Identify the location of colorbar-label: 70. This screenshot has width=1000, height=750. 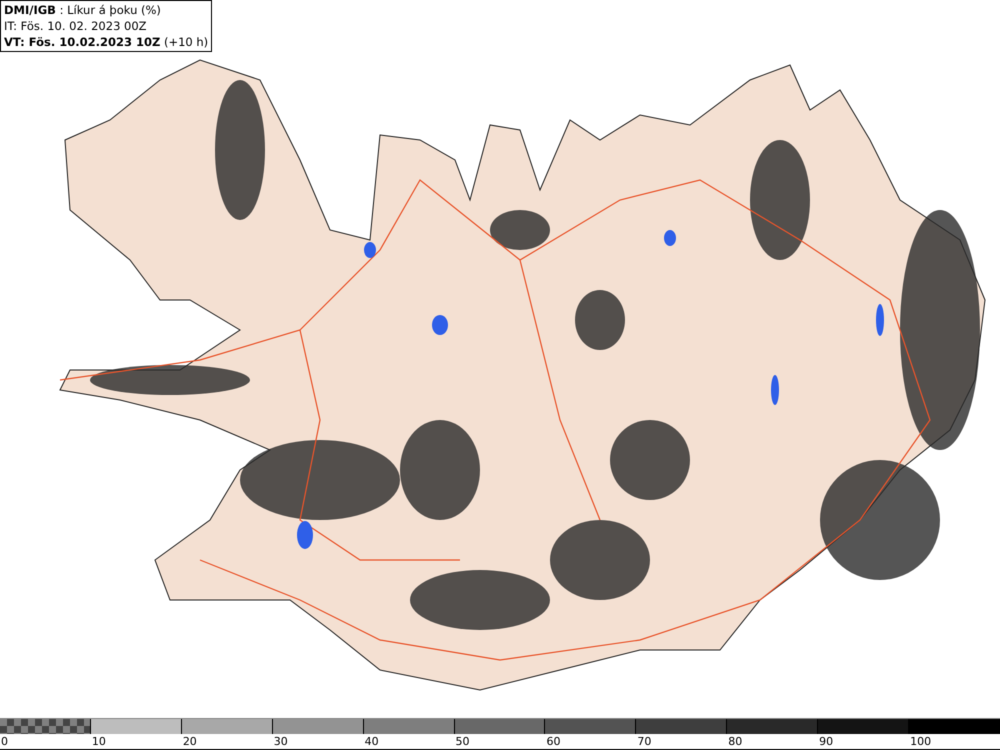
(644, 741).